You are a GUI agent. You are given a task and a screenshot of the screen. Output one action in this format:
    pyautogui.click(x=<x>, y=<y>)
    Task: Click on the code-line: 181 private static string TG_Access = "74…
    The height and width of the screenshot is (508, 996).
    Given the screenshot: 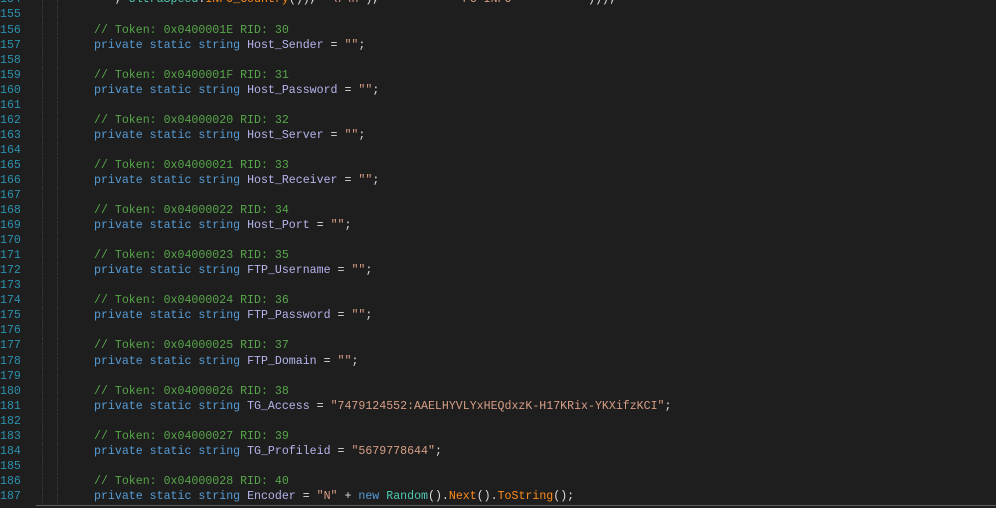 What is the action you would take?
    pyautogui.click(x=498, y=406)
    